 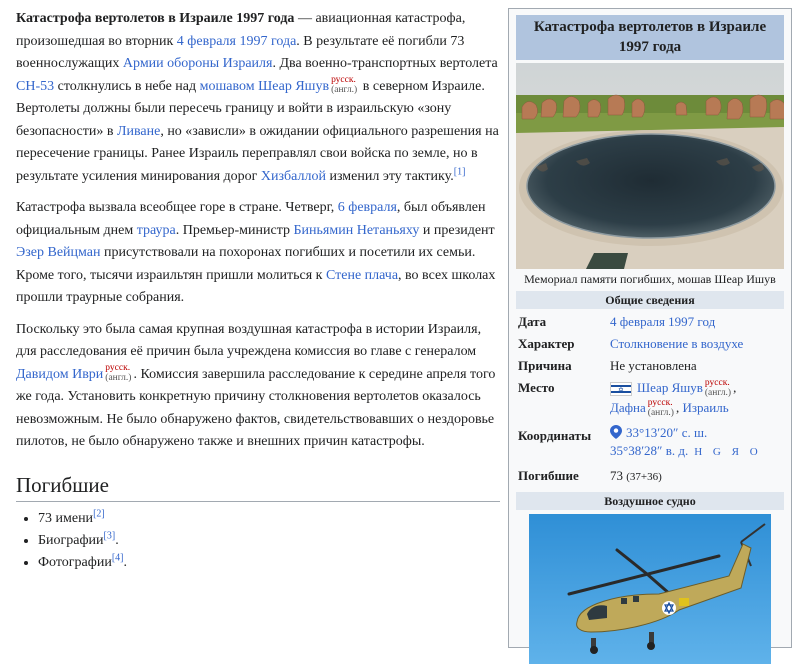 I want to click on place-label: Место, so click(x=536, y=387).